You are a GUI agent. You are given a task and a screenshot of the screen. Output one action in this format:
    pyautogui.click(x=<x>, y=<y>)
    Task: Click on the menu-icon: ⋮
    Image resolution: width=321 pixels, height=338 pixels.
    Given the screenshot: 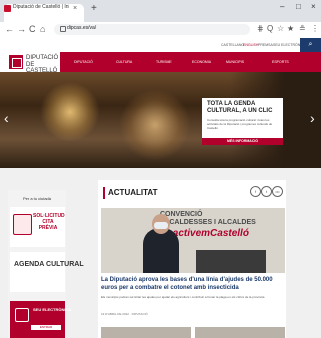 What is the action you would take?
    pyautogui.click(x=315, y=28)
    